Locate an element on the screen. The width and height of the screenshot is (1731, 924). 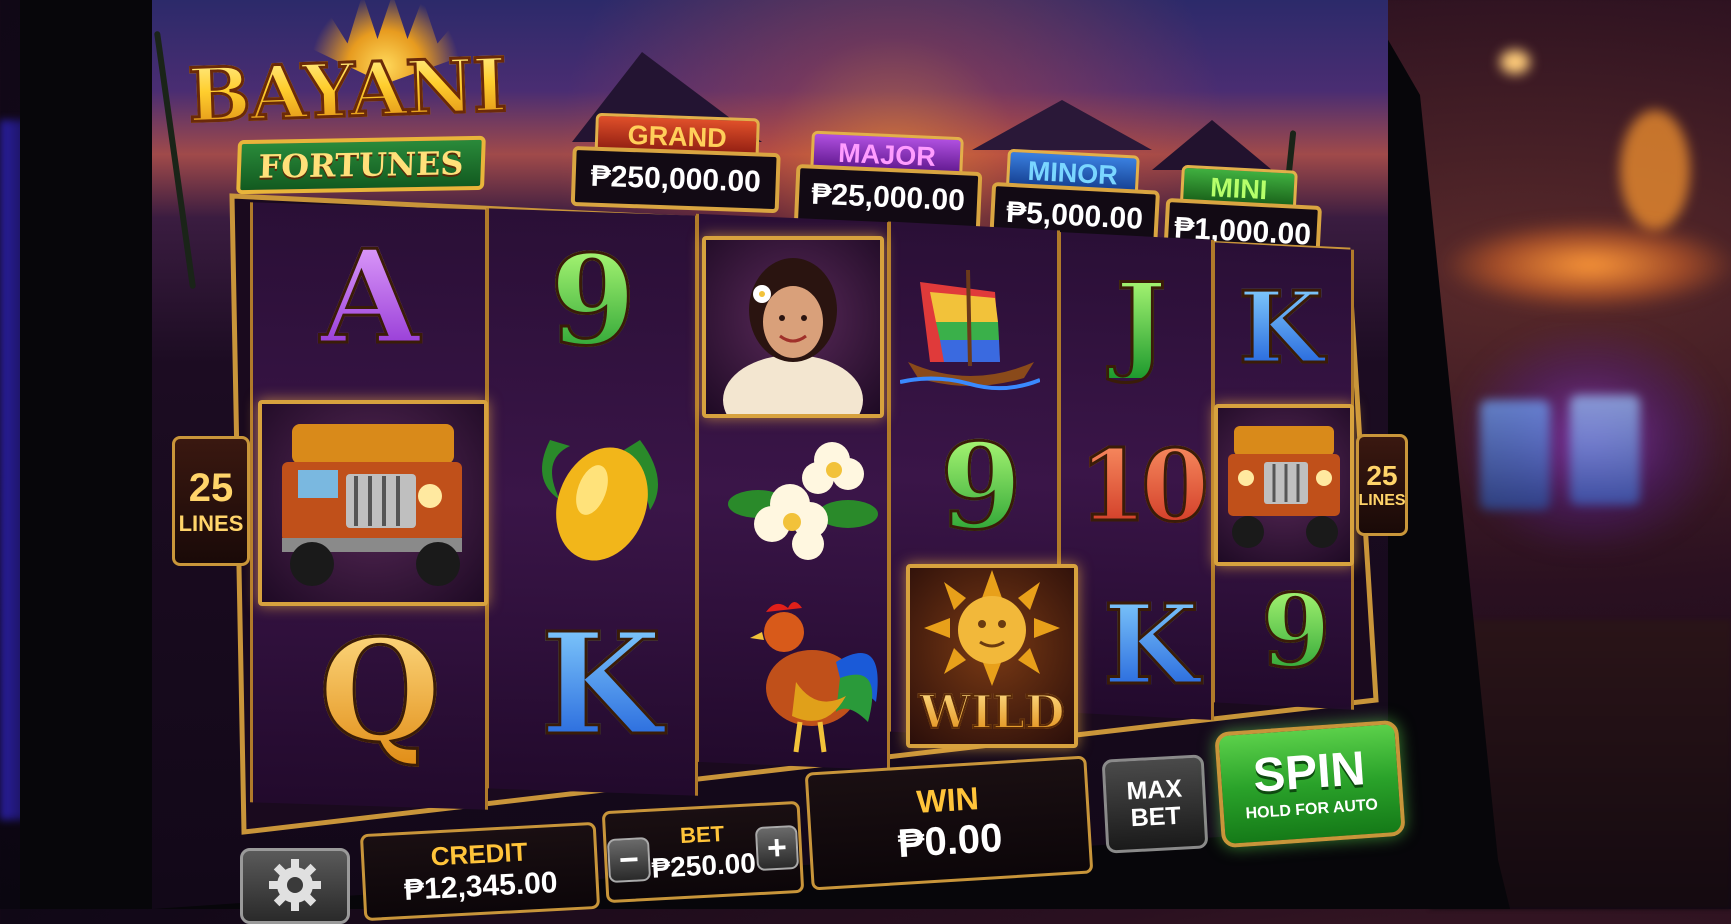
win-panel: WIN ₱0.00 is located at coordinates (949, 823).